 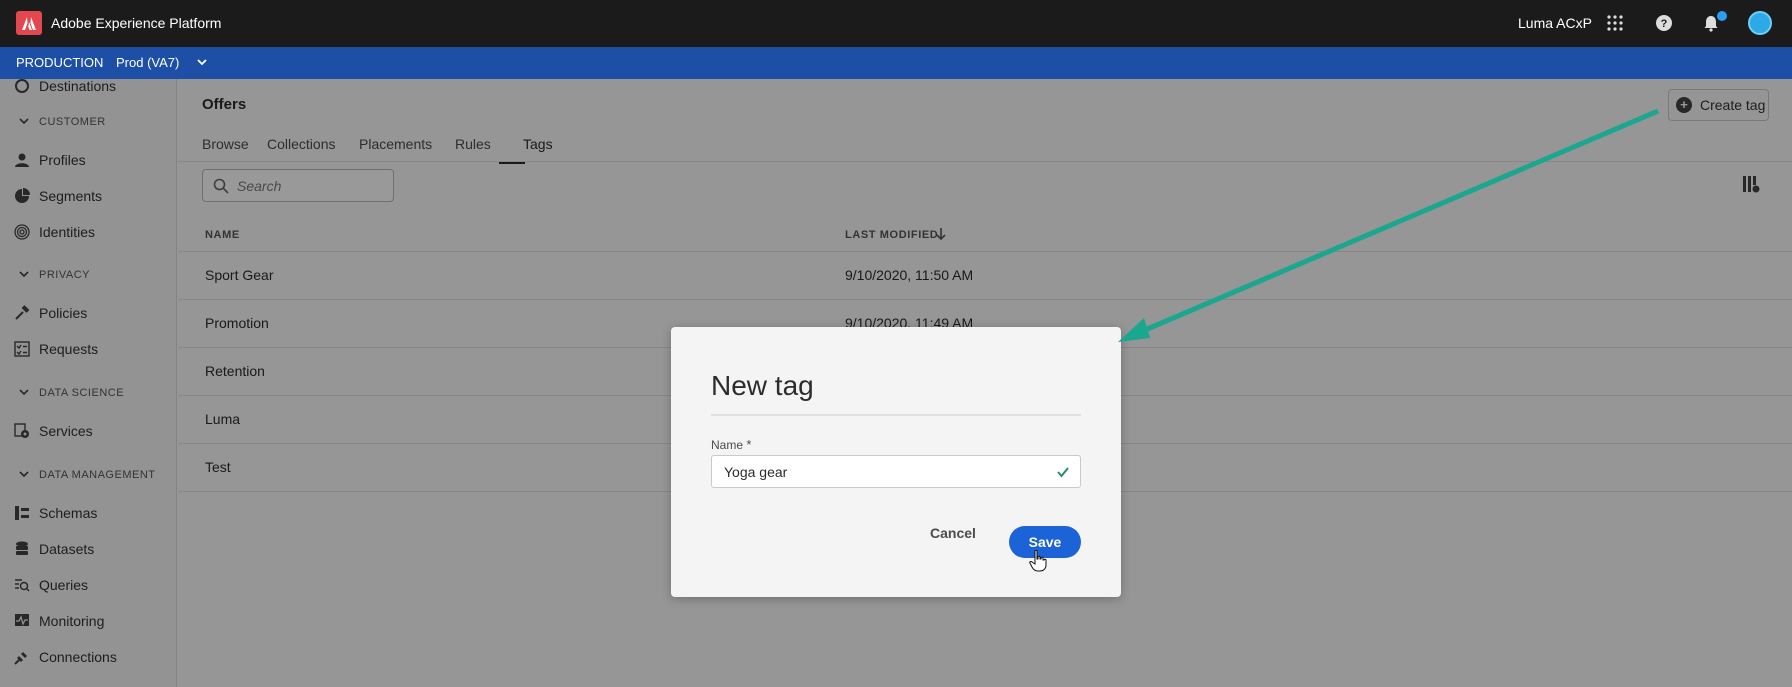 I want to click on sandbox-bar: PRODUCTION Prod (VA7), so click(x=896, y=63).